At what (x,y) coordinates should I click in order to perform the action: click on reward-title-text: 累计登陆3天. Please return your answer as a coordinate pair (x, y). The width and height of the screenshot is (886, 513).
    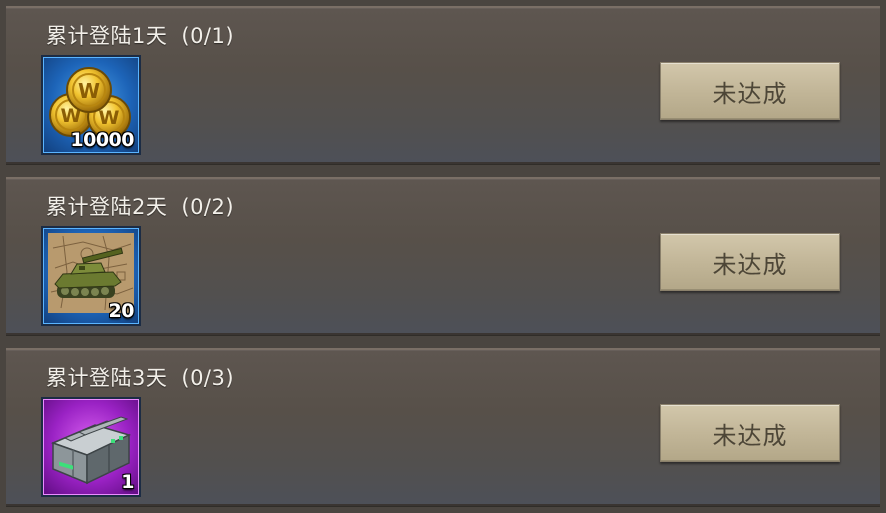
    Looking at the image, I should click on (107, 378).